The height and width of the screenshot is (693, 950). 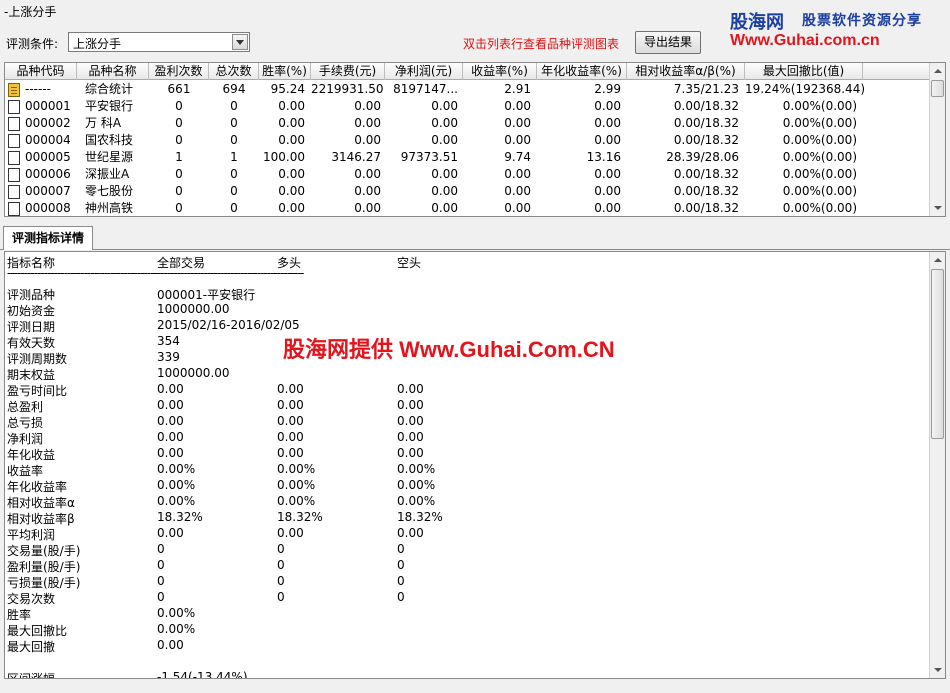 I want to click on grid-scrollbar, so click(x=937, y=139).